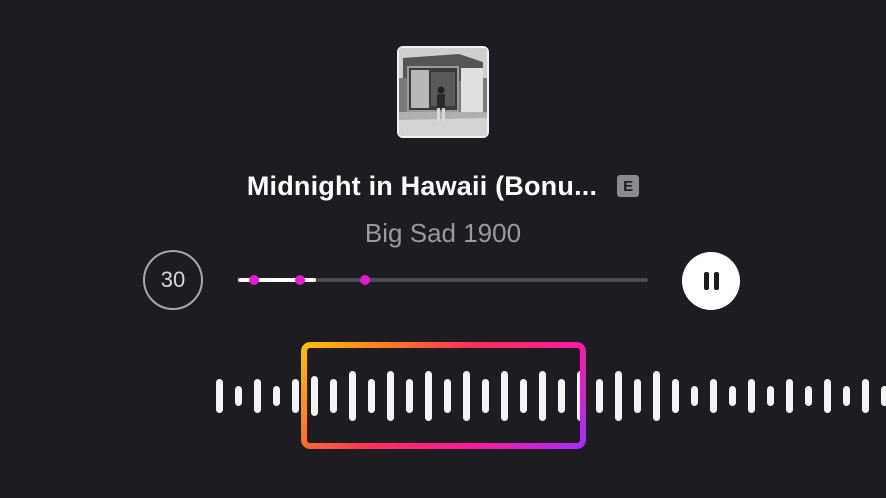  Describe the element at coordinates (443, 395) in the screenshot. I see `trim-selection-handle` at that location.